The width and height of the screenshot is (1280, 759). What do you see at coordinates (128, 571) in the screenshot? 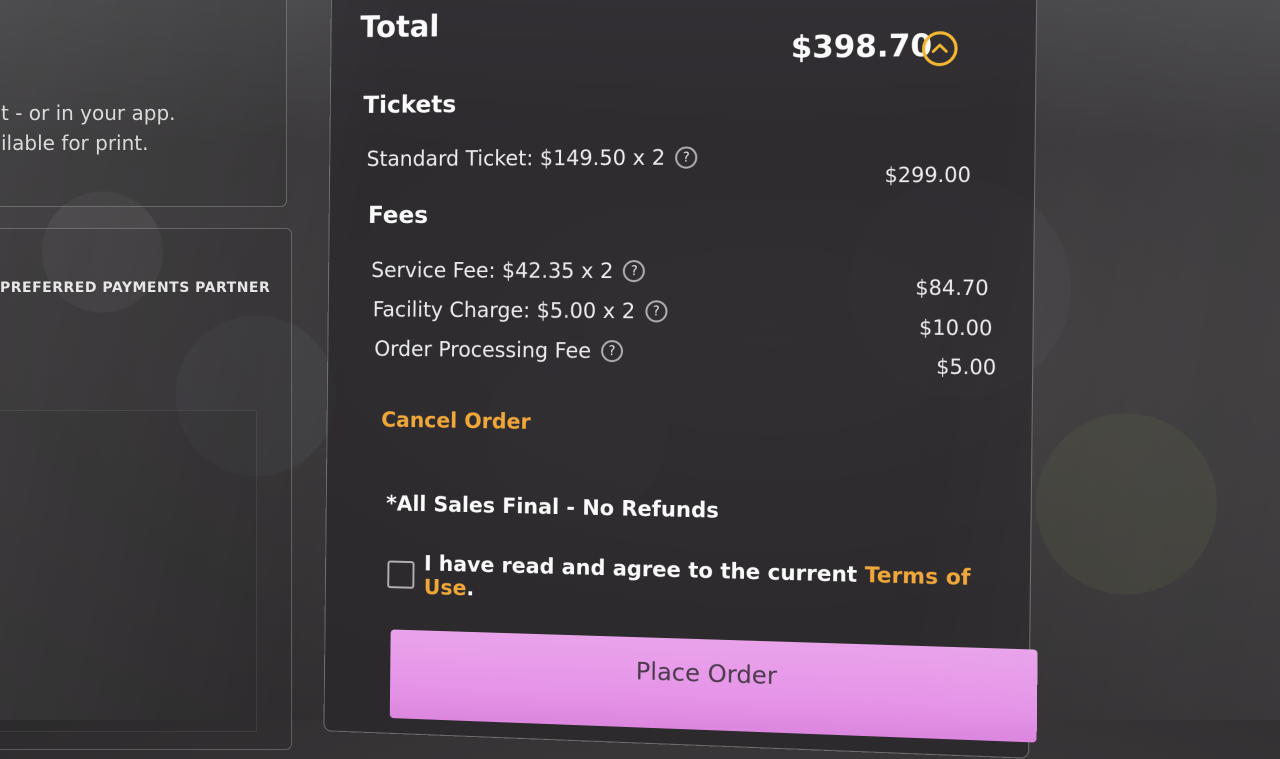
I see `left-payment-inner-box` at bounding box center [128, 571].